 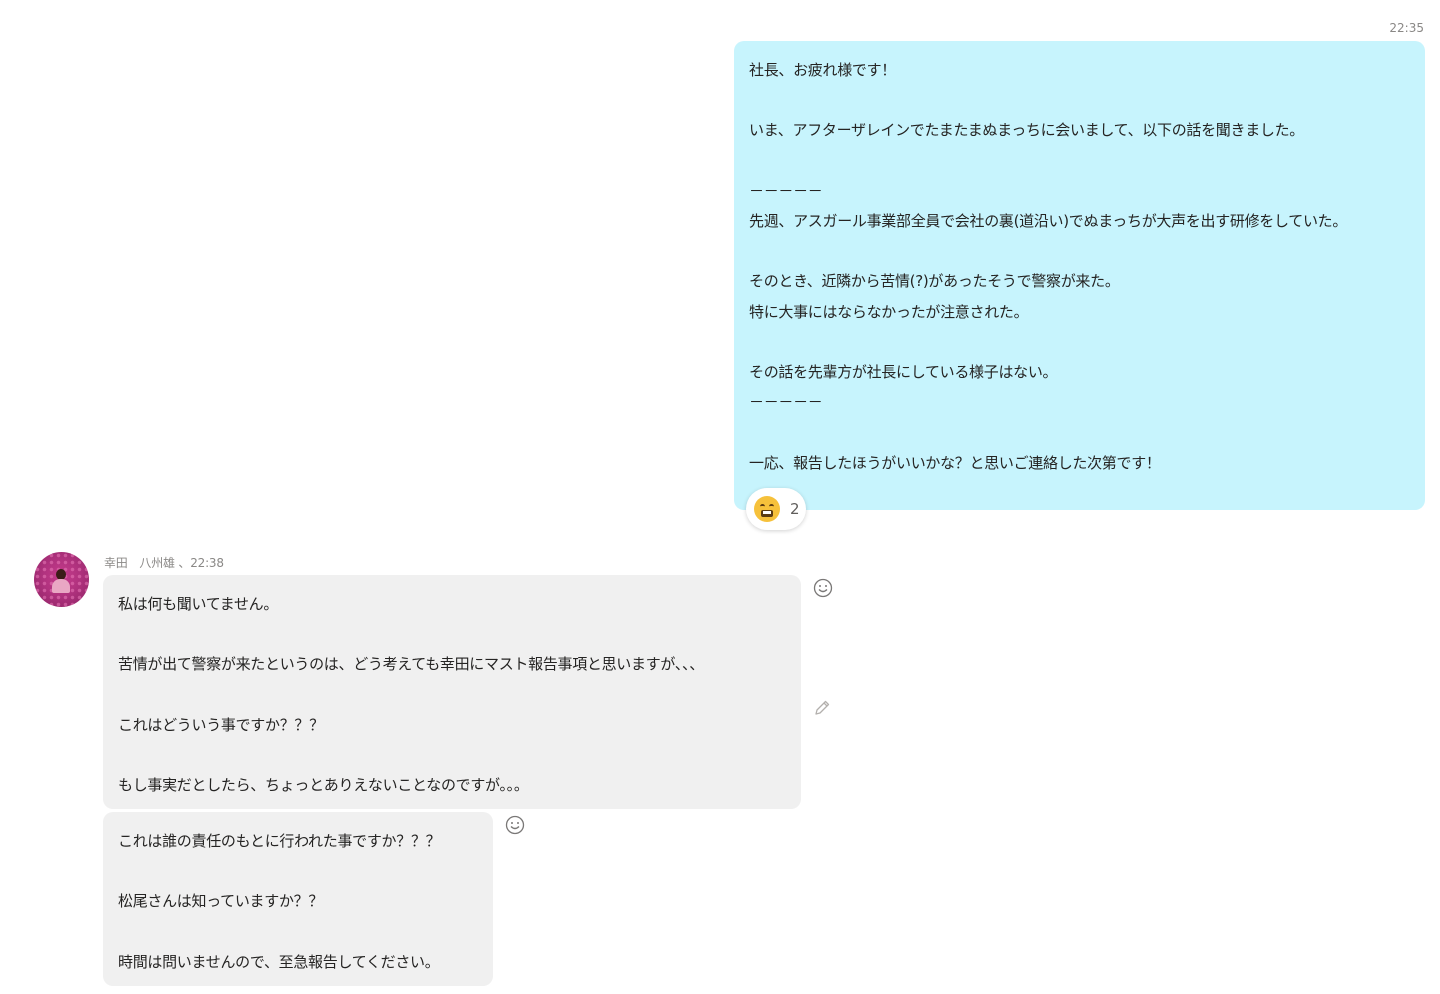 I want to click on sender-meta: 幸田 八州雄 、22:38, so click(x=164, y=563).